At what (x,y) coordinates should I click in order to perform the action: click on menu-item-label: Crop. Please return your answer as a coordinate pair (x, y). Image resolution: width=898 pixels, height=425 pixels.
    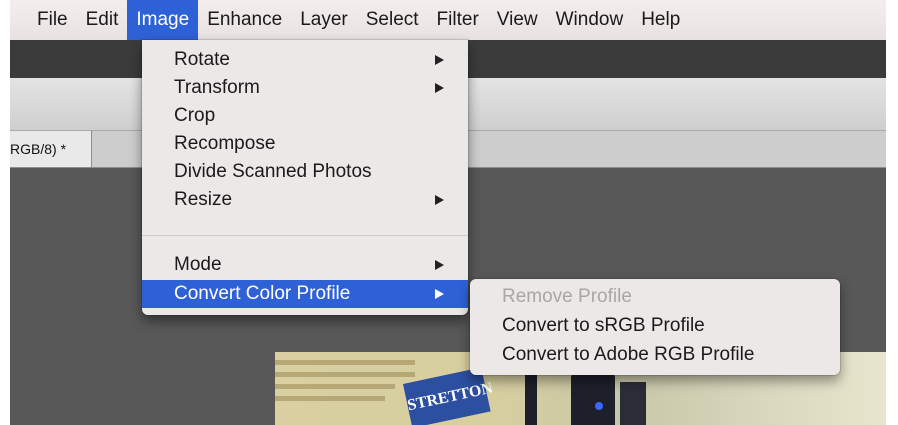
    Looking at the image, I should click on (195, 115).